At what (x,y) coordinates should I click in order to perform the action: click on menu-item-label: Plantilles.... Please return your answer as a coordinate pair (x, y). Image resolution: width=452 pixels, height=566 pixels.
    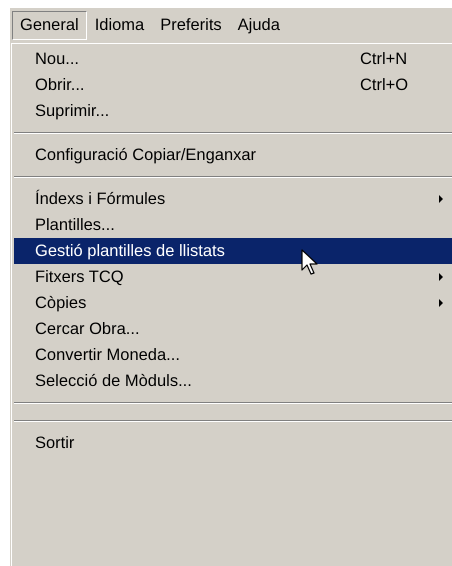
    Looking at the image, I should click on (75, 225).